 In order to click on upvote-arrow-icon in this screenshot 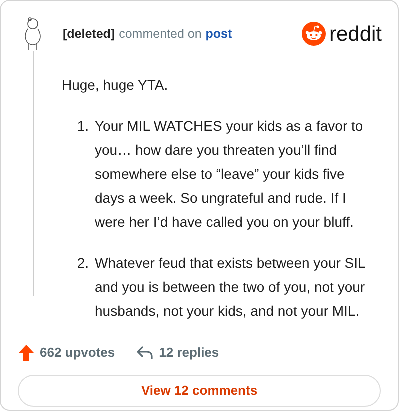, I will do `click(26, 352)`.